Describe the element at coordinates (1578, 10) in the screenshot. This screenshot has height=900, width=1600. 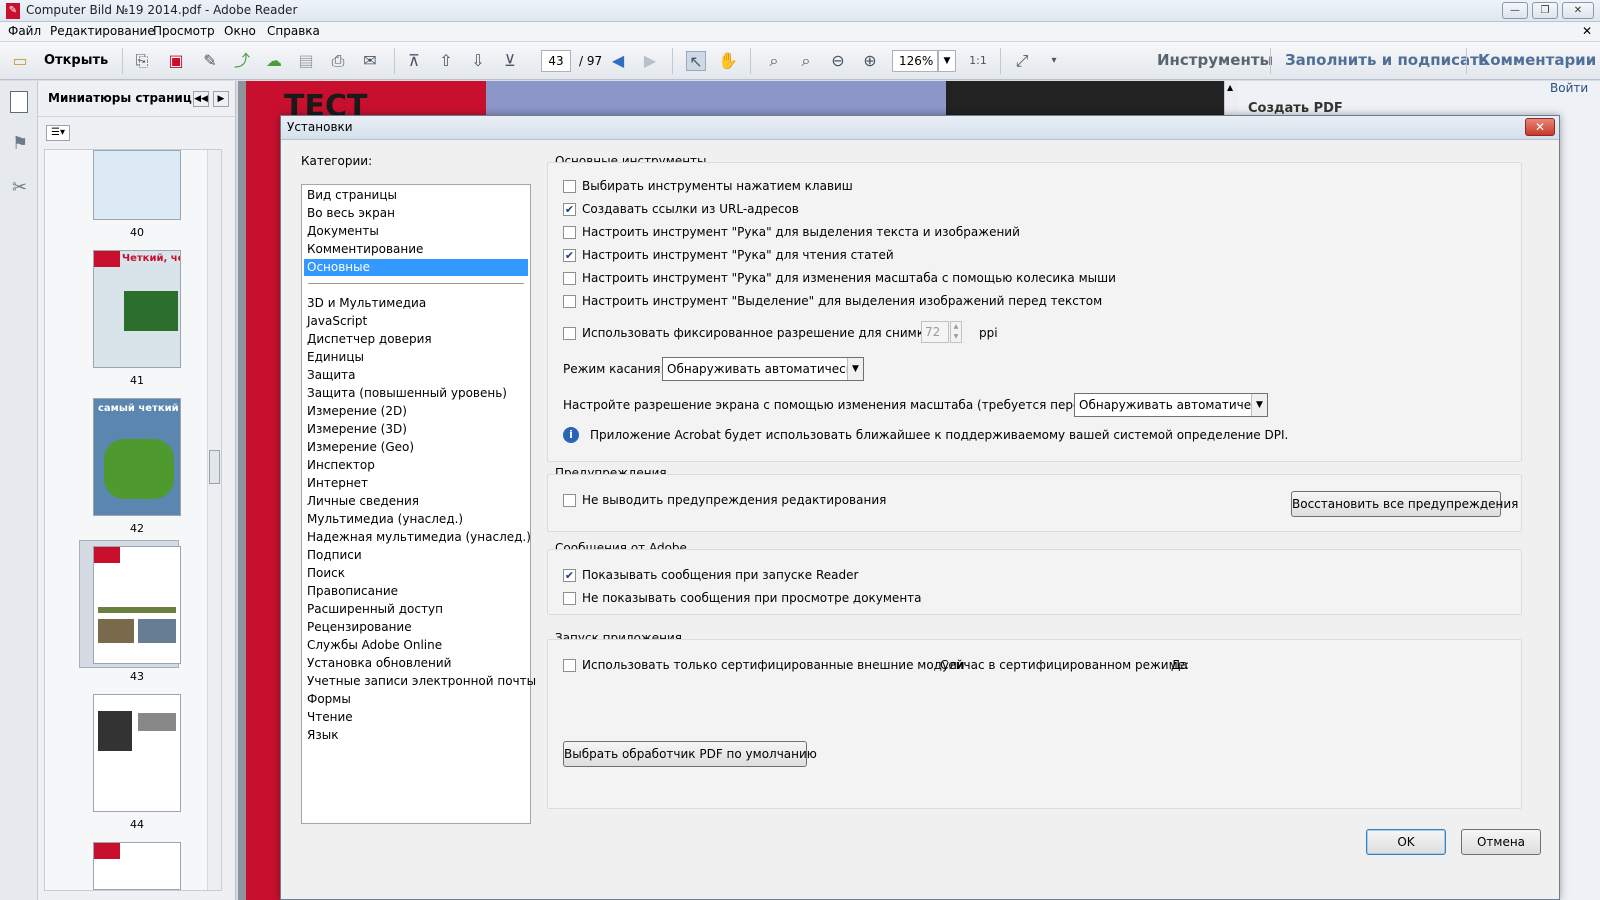
I see `close-window-button: ✕` at that location.